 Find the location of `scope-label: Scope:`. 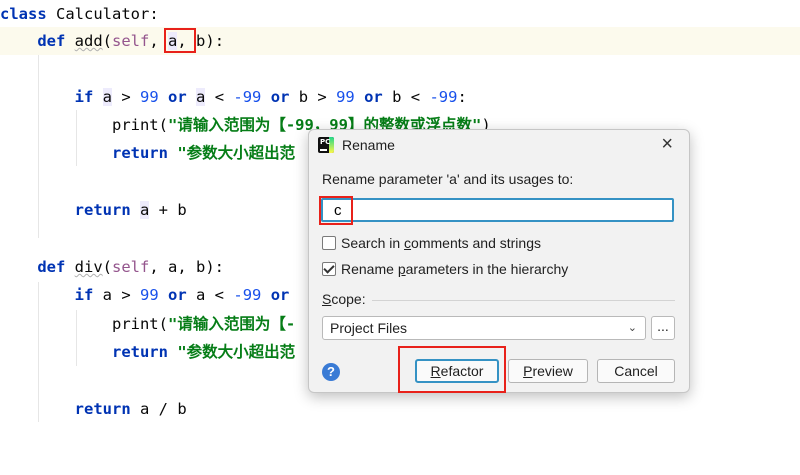

scope-label: Scope: is located at coordinates (344, 299).